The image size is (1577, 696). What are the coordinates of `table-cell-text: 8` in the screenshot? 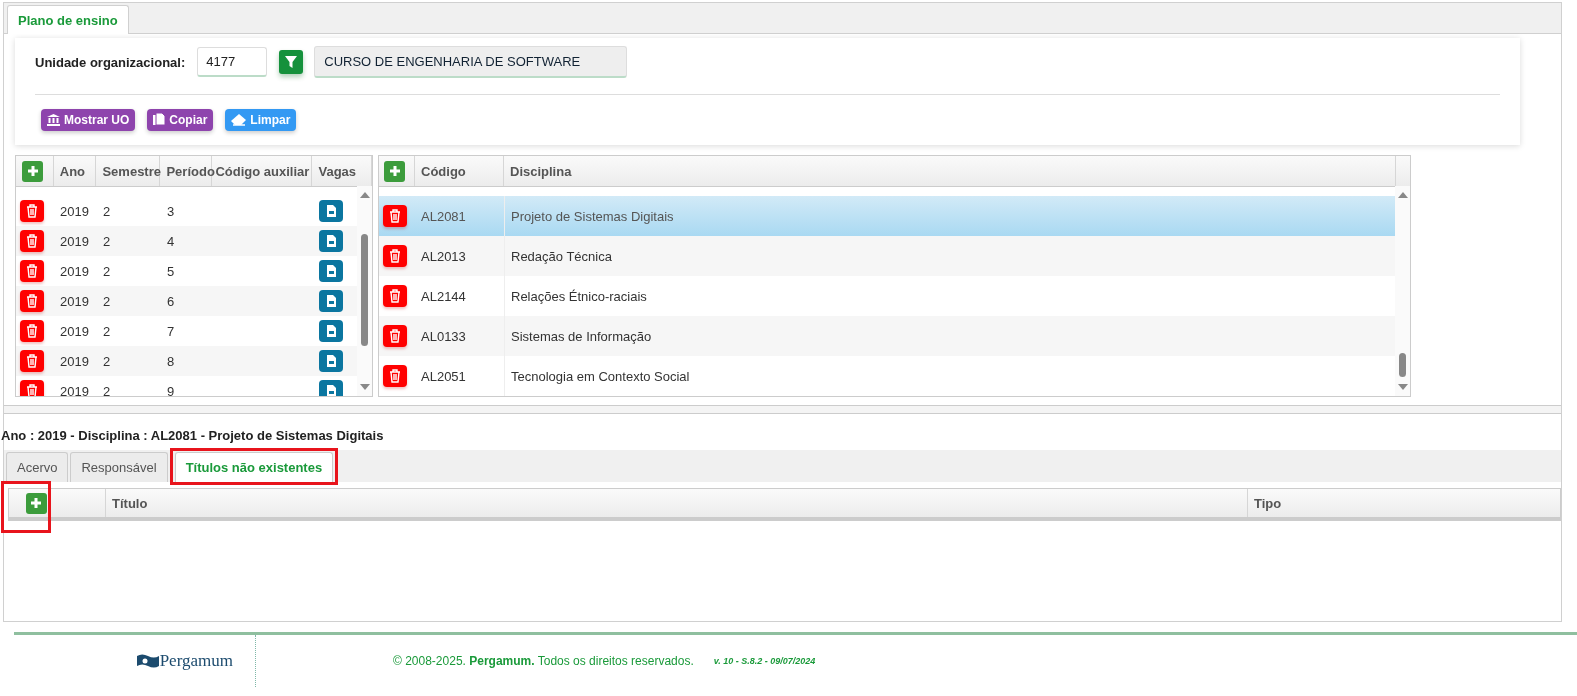 It's located at (171, 361).